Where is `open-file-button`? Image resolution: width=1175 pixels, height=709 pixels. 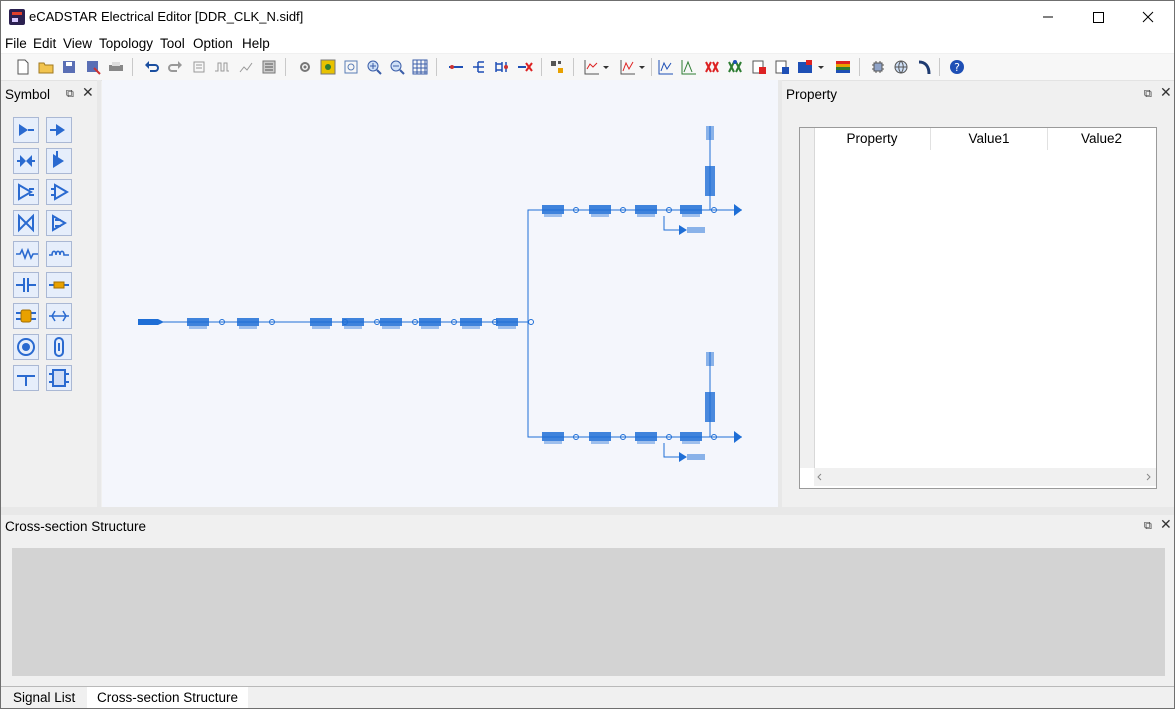 open-file-button is located at coordinates (46, 67).